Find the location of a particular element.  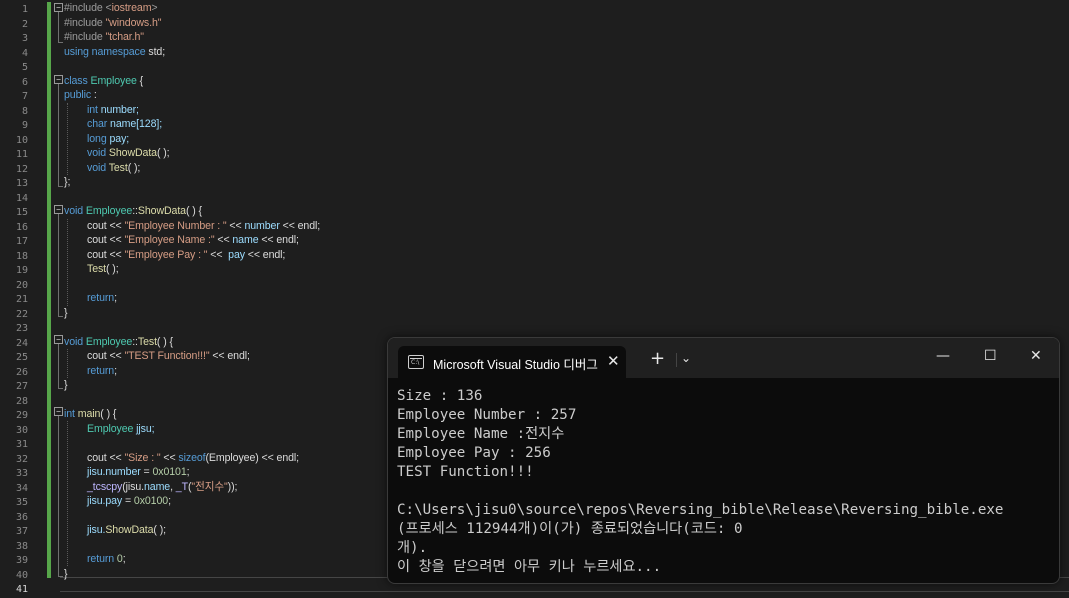

output-line: TEST Function!!! is located at coordinates (465, 472).